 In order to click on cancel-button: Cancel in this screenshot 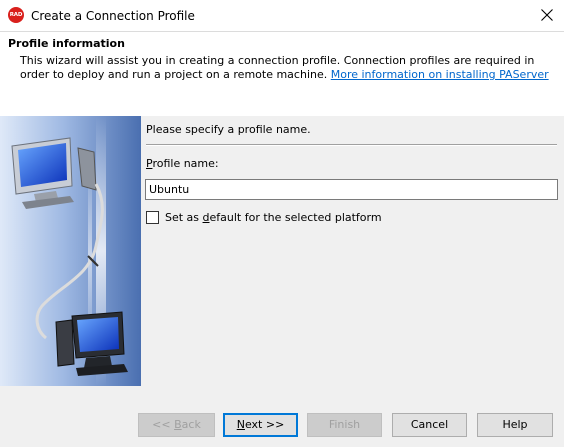, I will do `click(429, 425)`.